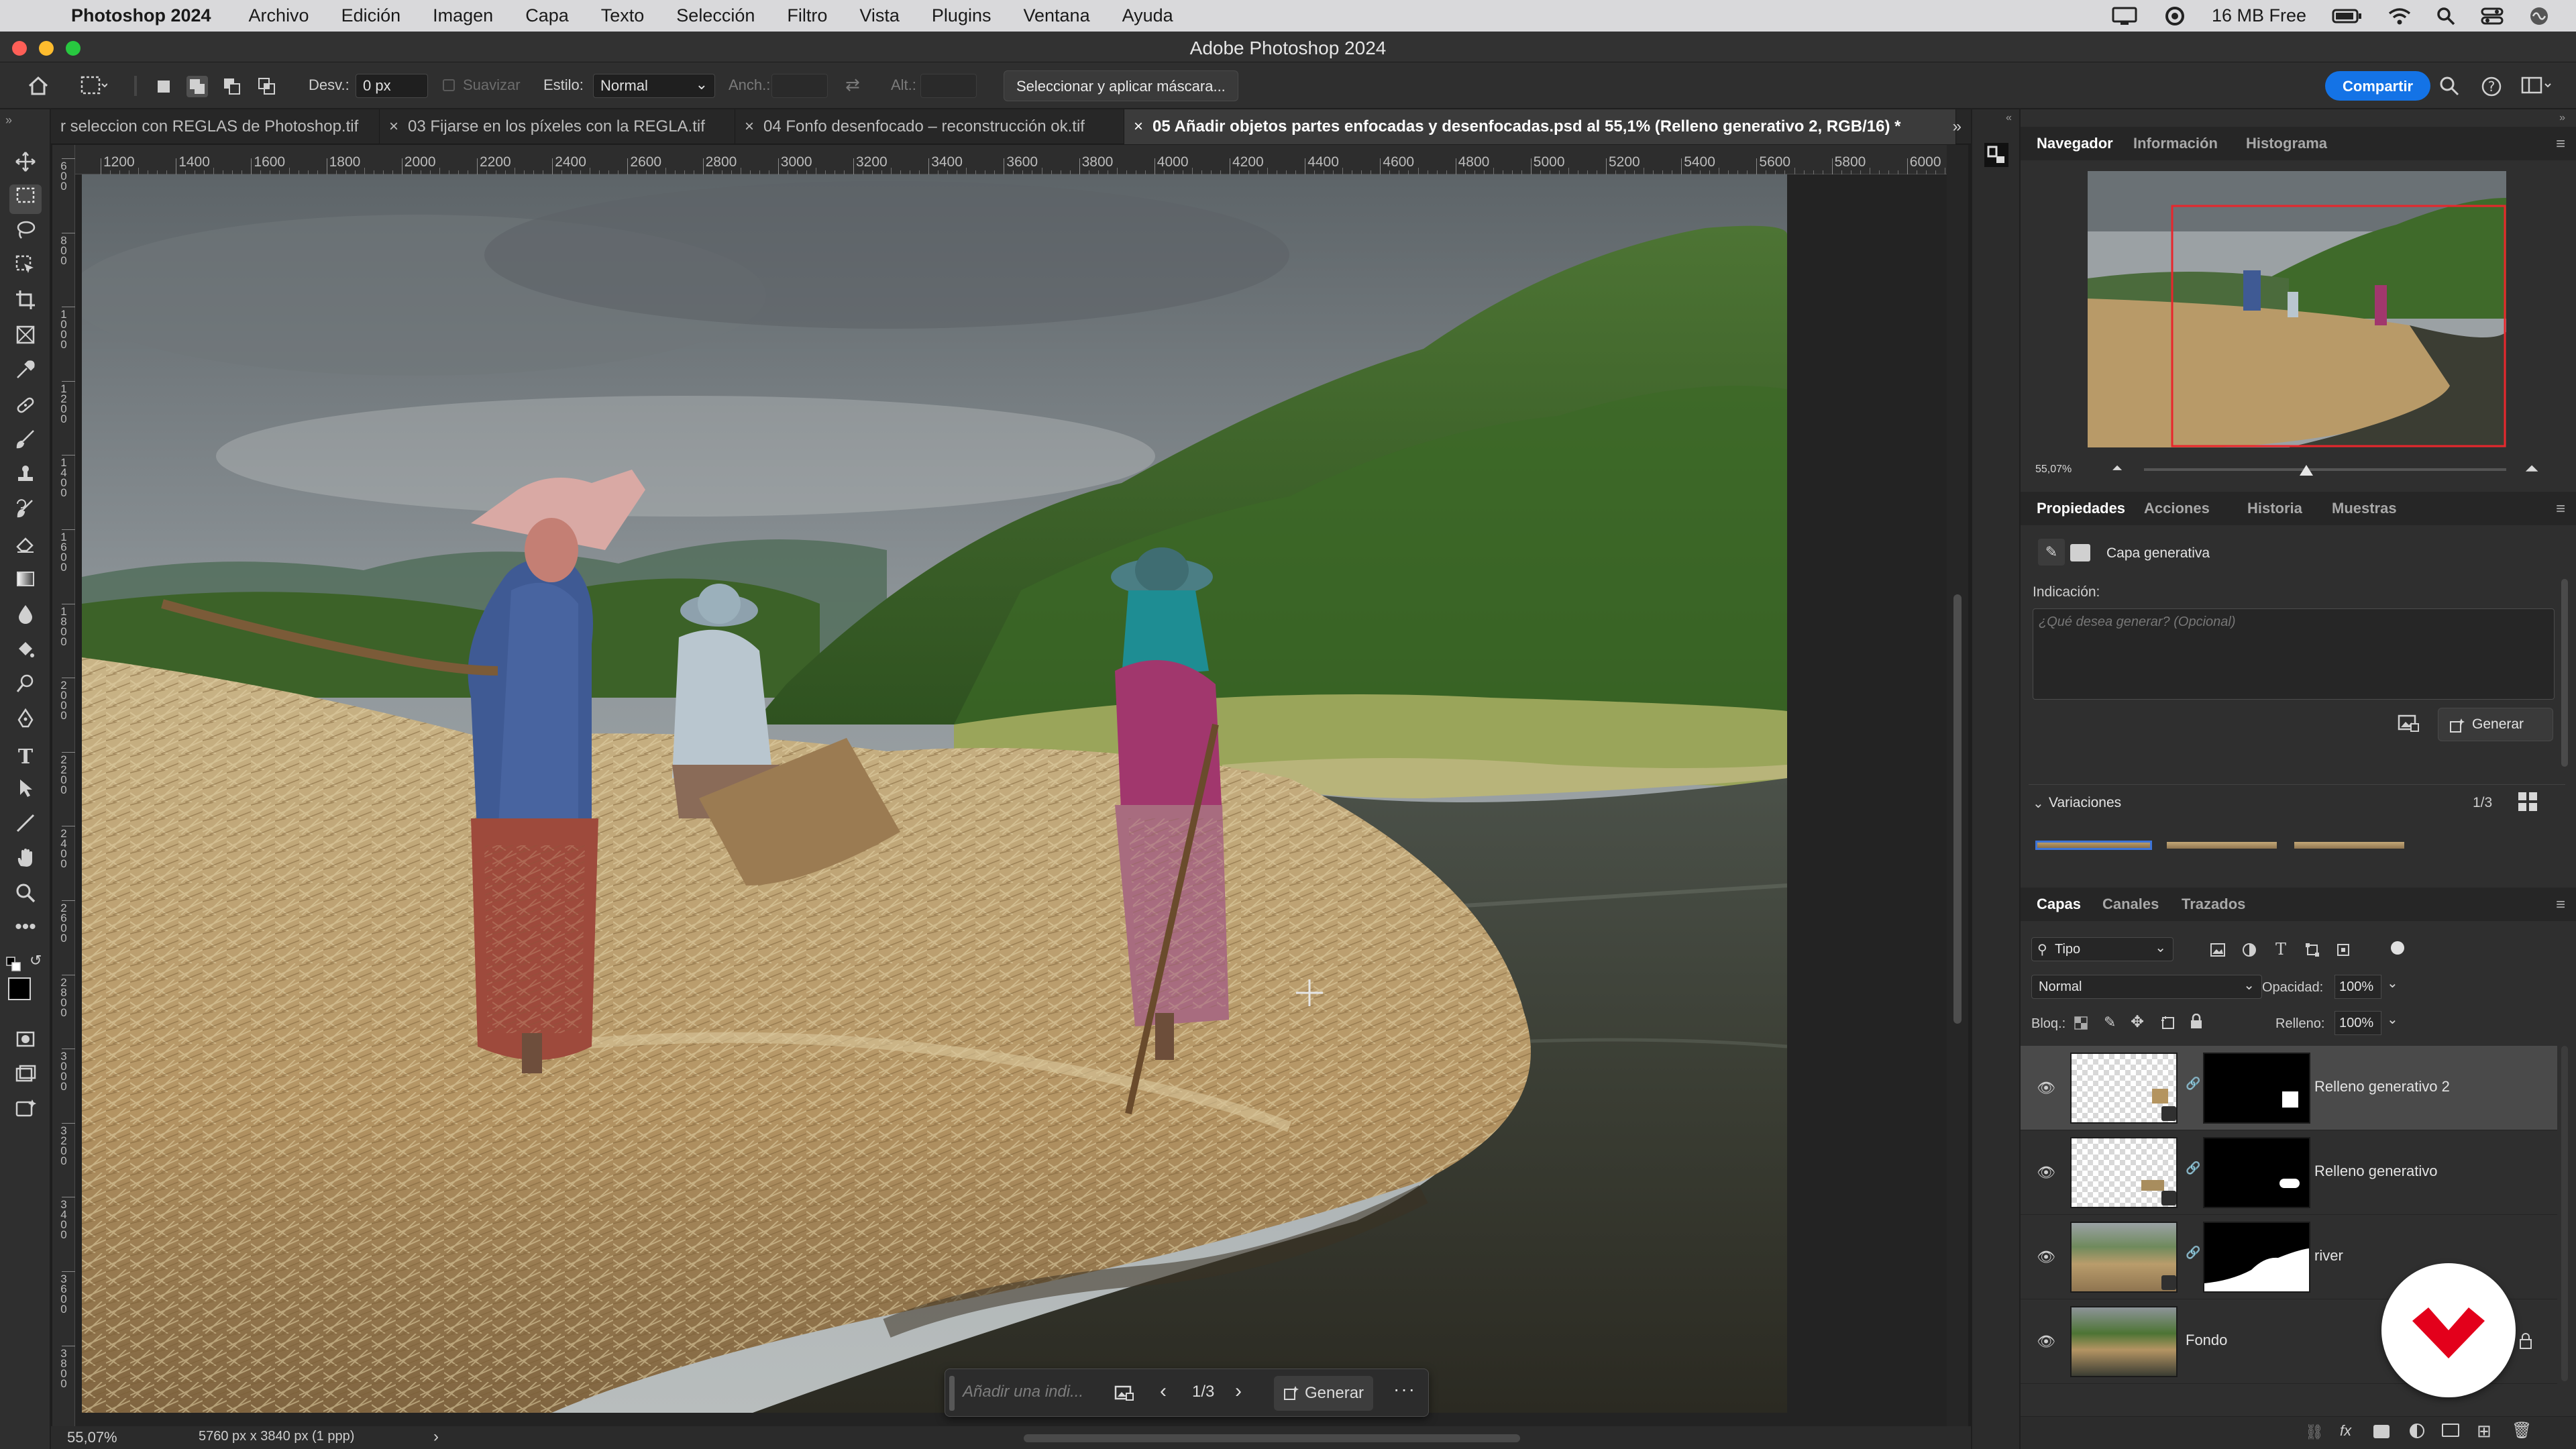 The image size is (2576, 1449). I want to click on filter-shape-icon, so click(2312, 950).